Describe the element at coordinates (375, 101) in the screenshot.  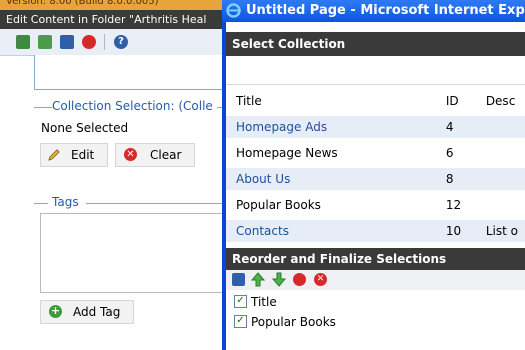
I see `table-header-row: Title ID Desc` at that location.